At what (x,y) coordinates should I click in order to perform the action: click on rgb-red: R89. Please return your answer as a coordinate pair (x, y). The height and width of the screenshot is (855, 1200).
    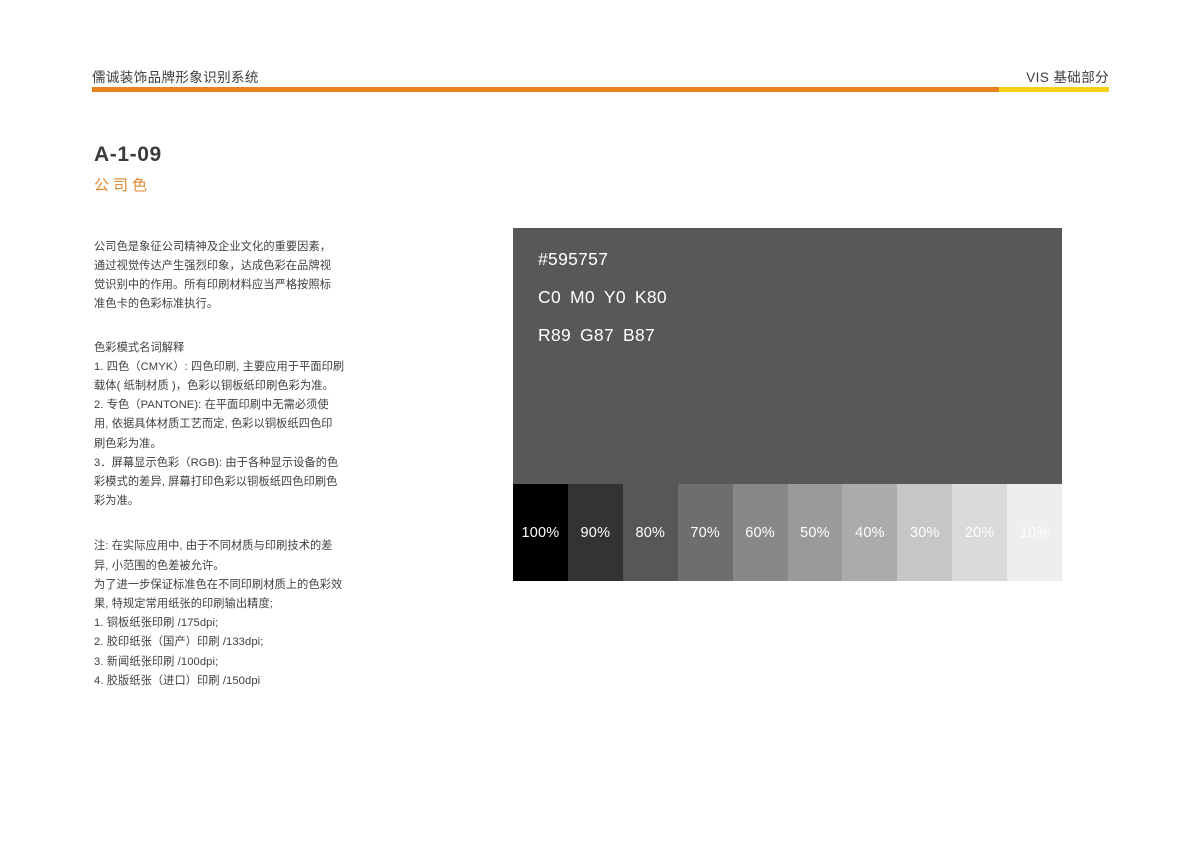
    Looking at the image, I should click on (555, 335).